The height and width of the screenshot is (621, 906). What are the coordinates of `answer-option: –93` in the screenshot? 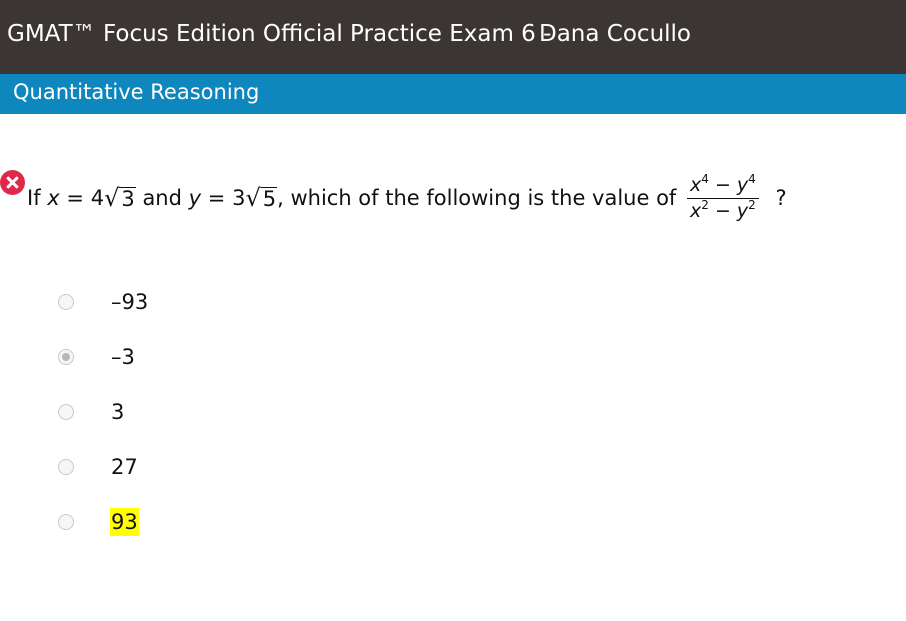 It's located at (258, 304).